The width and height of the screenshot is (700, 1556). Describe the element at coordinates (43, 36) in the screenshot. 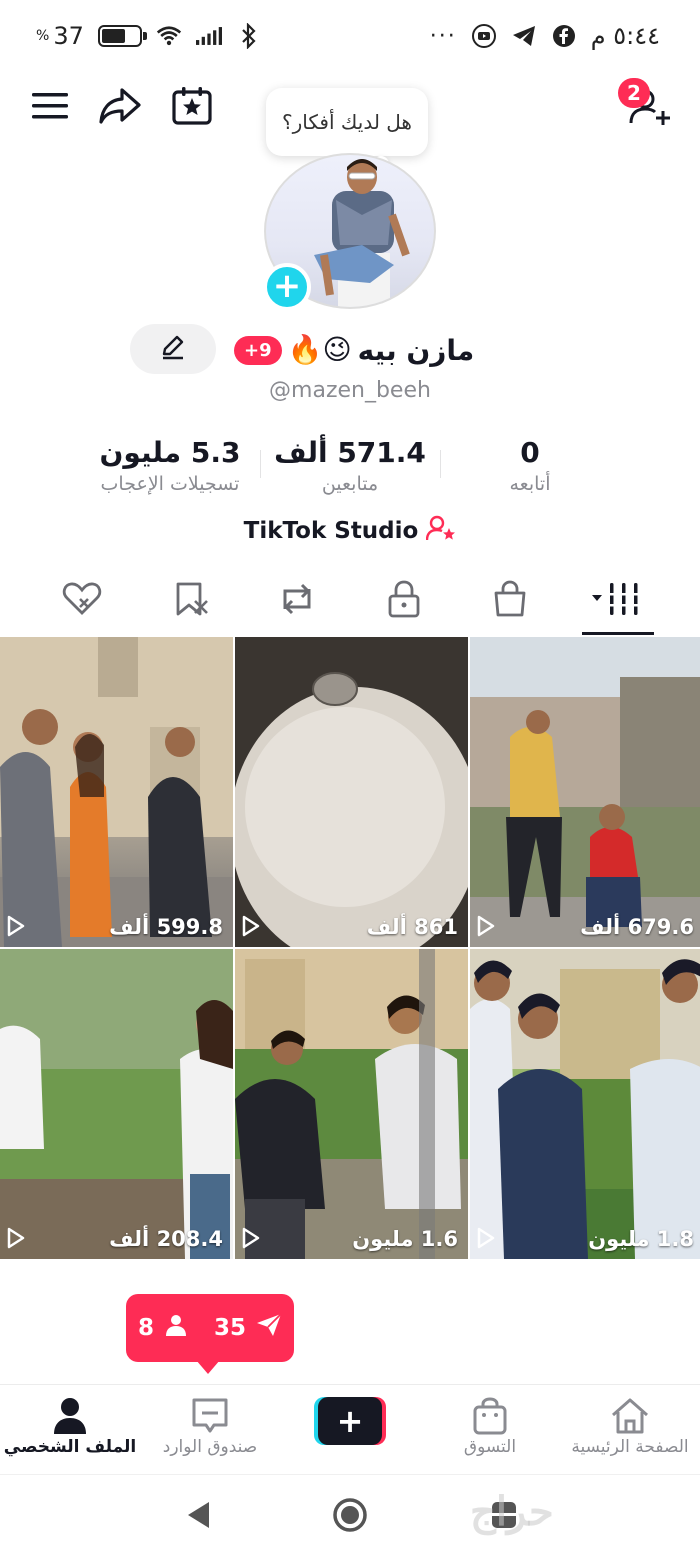

I see `percent-sign: %` at that location.